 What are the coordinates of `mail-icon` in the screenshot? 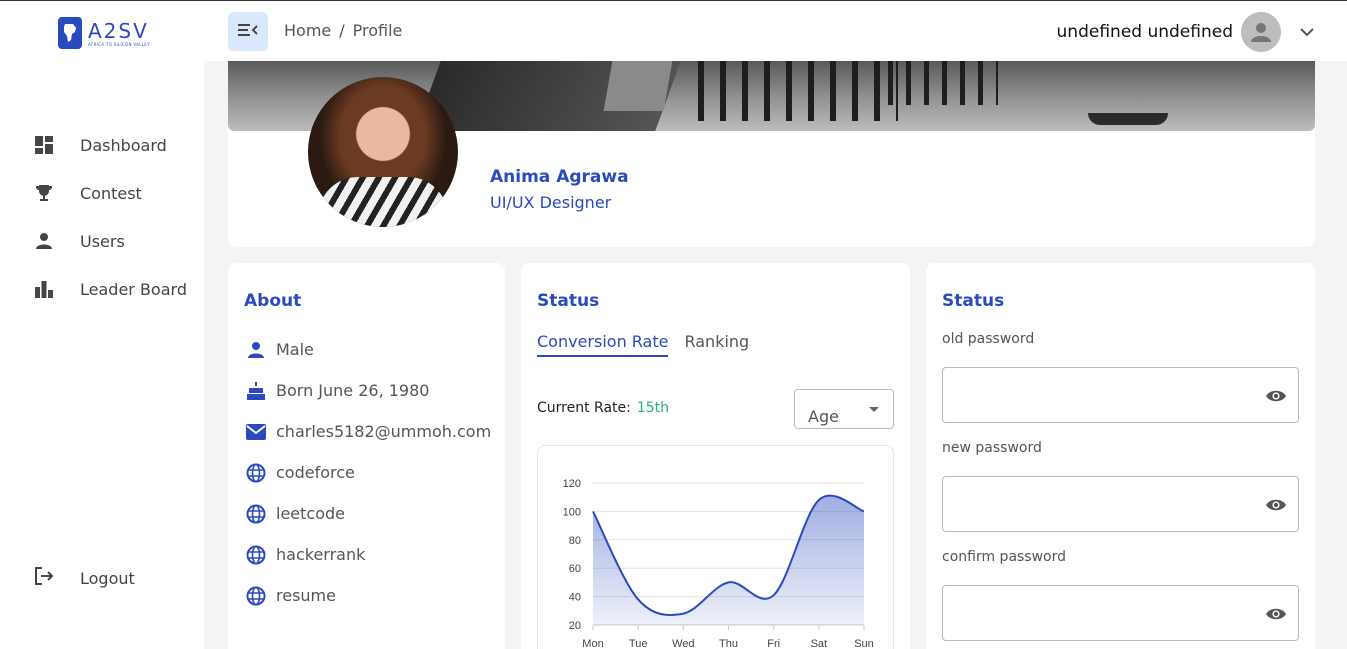 It's located at (256, 432).